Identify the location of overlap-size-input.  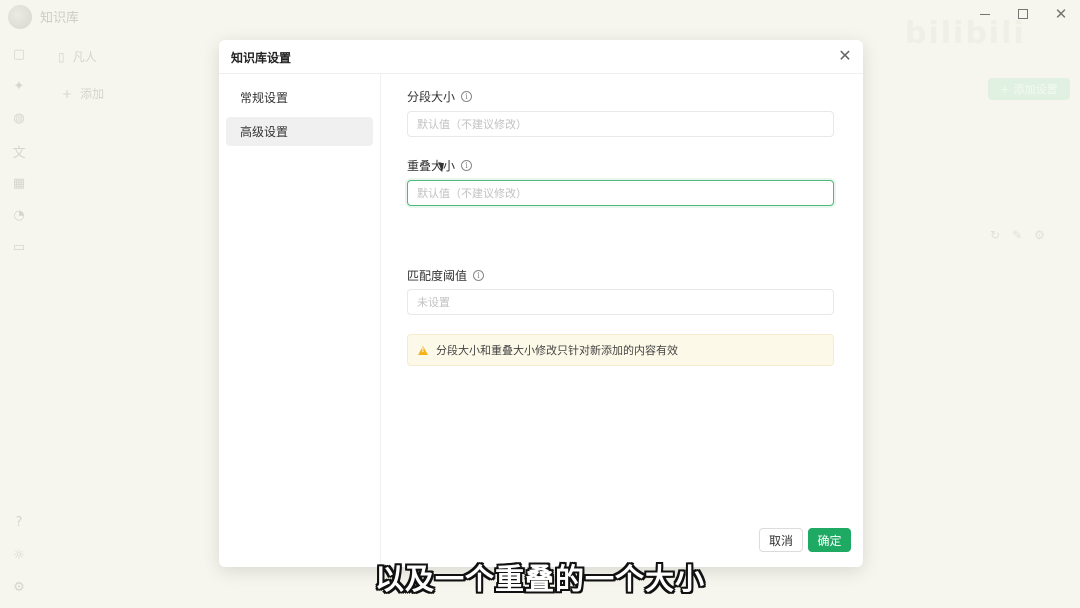
(620, 193).